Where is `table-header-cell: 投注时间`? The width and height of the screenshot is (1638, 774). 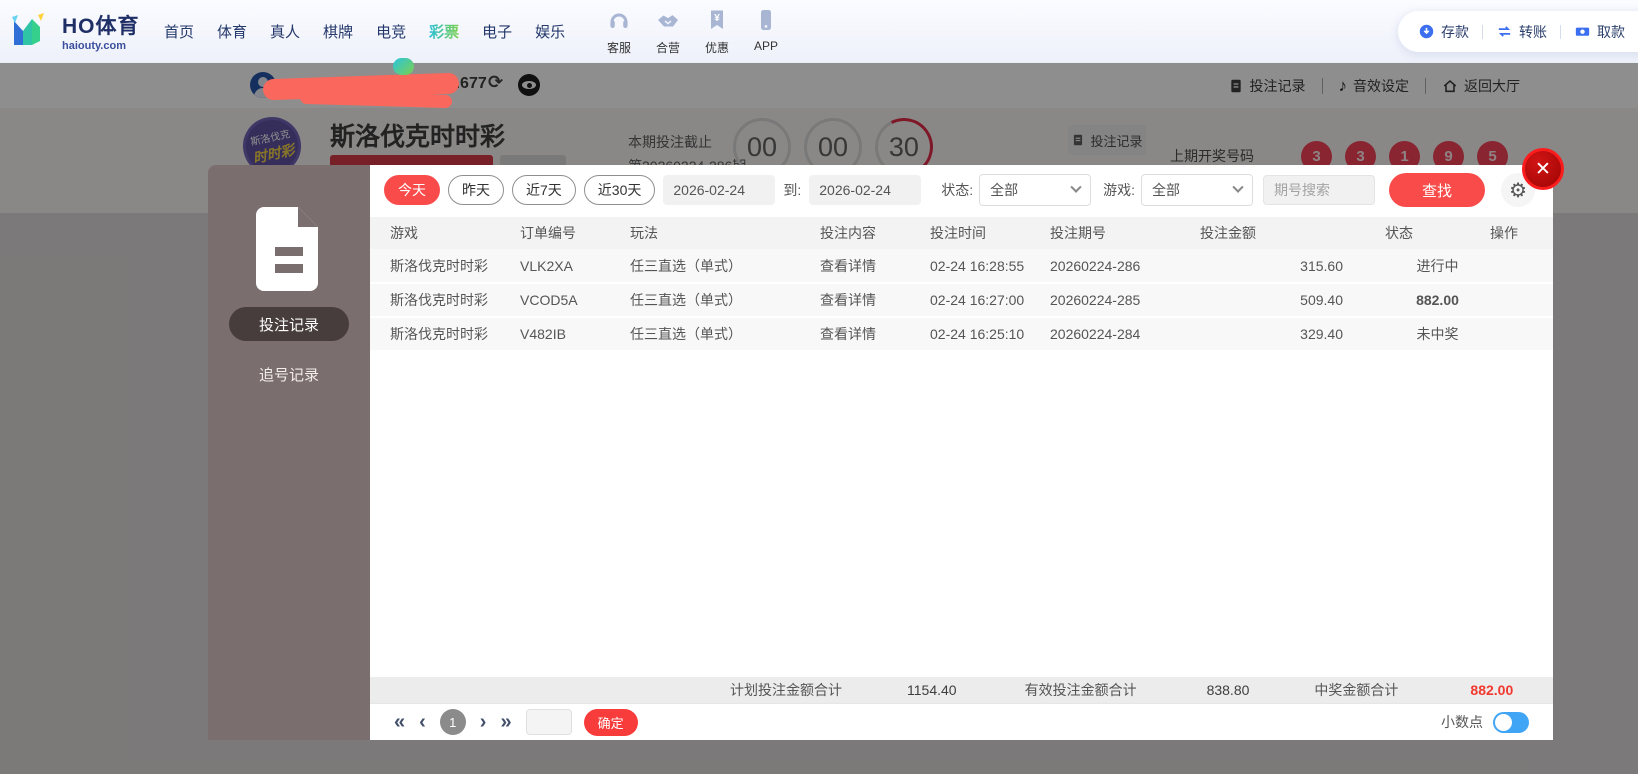 table-header-cell: 投注时间 is located at coordinates (990, 233).